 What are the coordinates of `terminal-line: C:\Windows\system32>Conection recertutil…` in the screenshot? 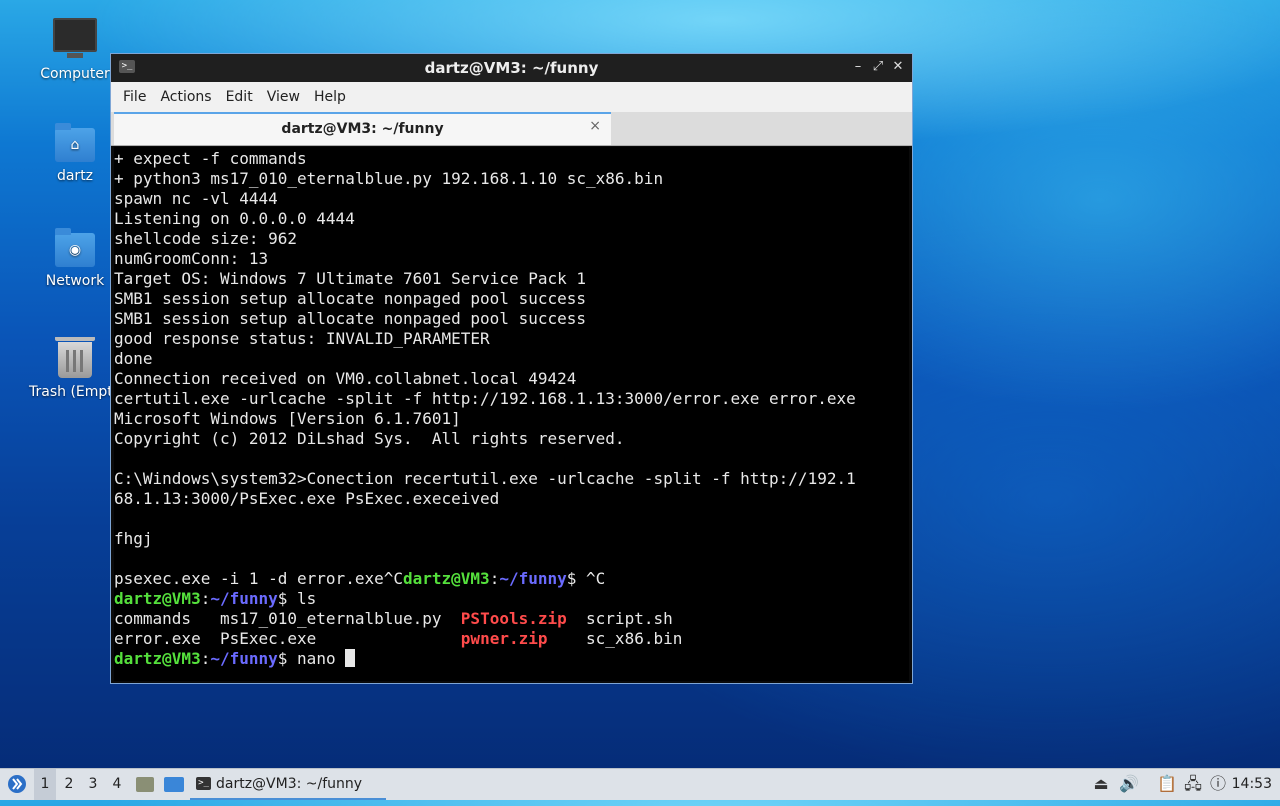 It's located at (485, 478).